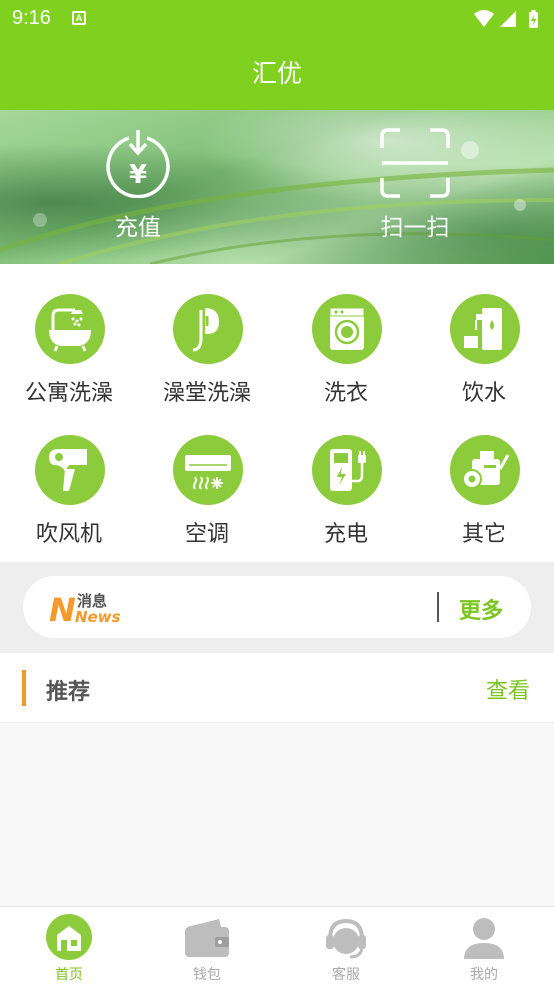 This screenshot has width=554, height=984. What do you see at coordinates (69, 937) in the screenshot?
I see `home-icon` at bounding box center [69, 937].